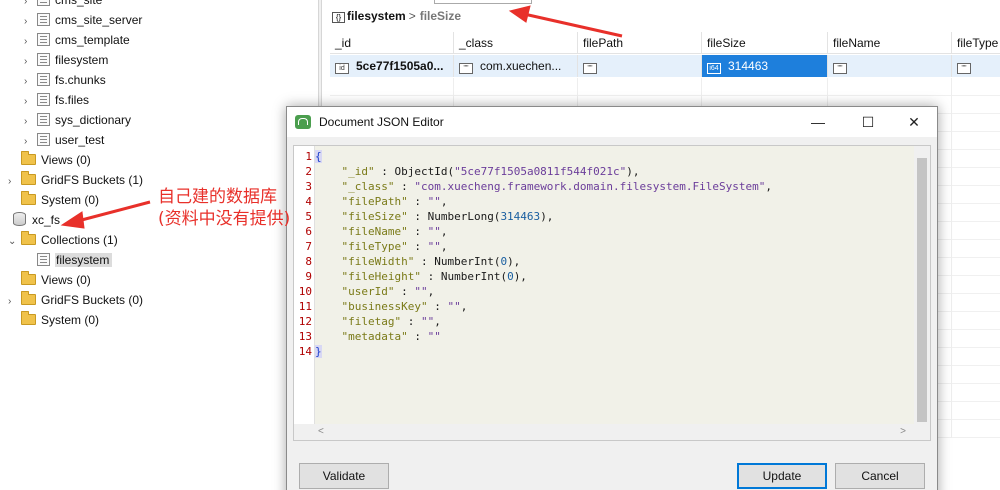 The image size is (1000, 490). Describe the element at coordinates (440, 16) in the screenshot. I see `breadcrumb-field: fileSize` at that location.